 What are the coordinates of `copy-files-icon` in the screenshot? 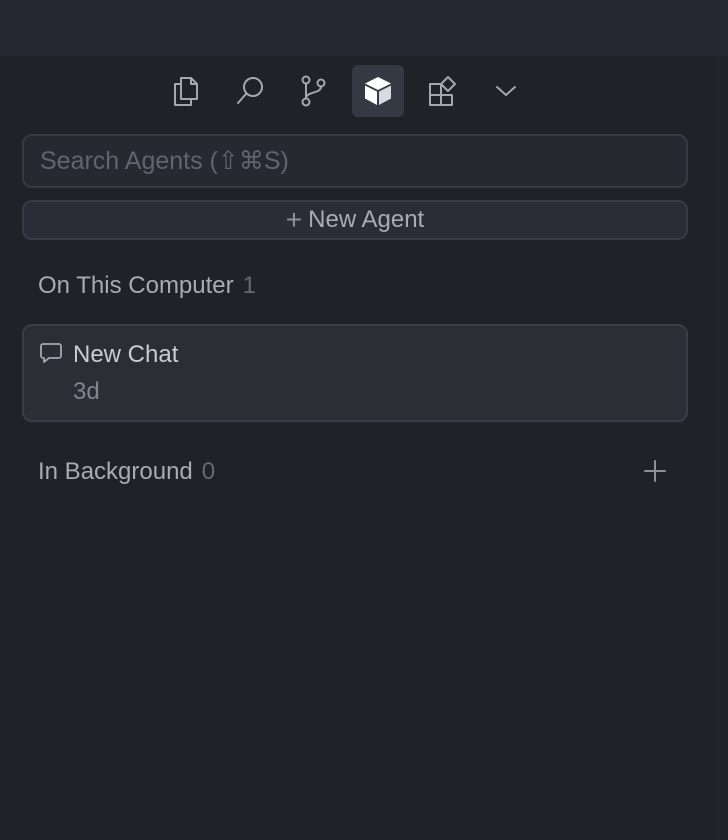 It's located at (186, 91).